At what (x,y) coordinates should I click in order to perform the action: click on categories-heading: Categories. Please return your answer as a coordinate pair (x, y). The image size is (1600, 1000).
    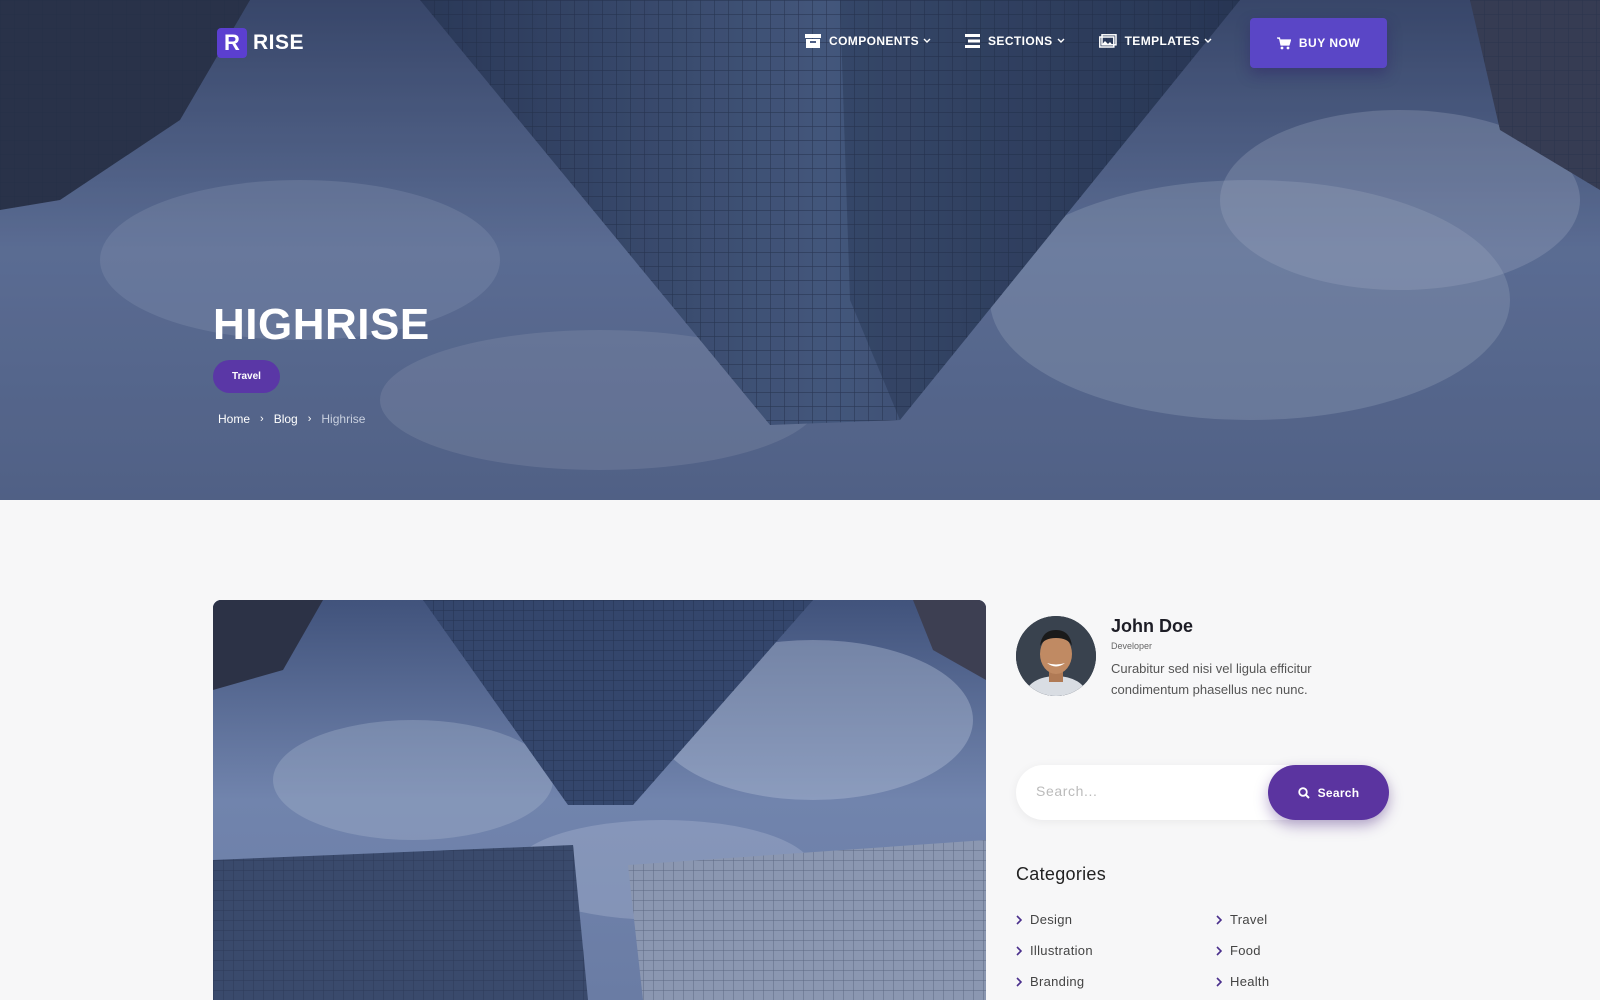
    Looking at the image, I should click on (1061, 874).